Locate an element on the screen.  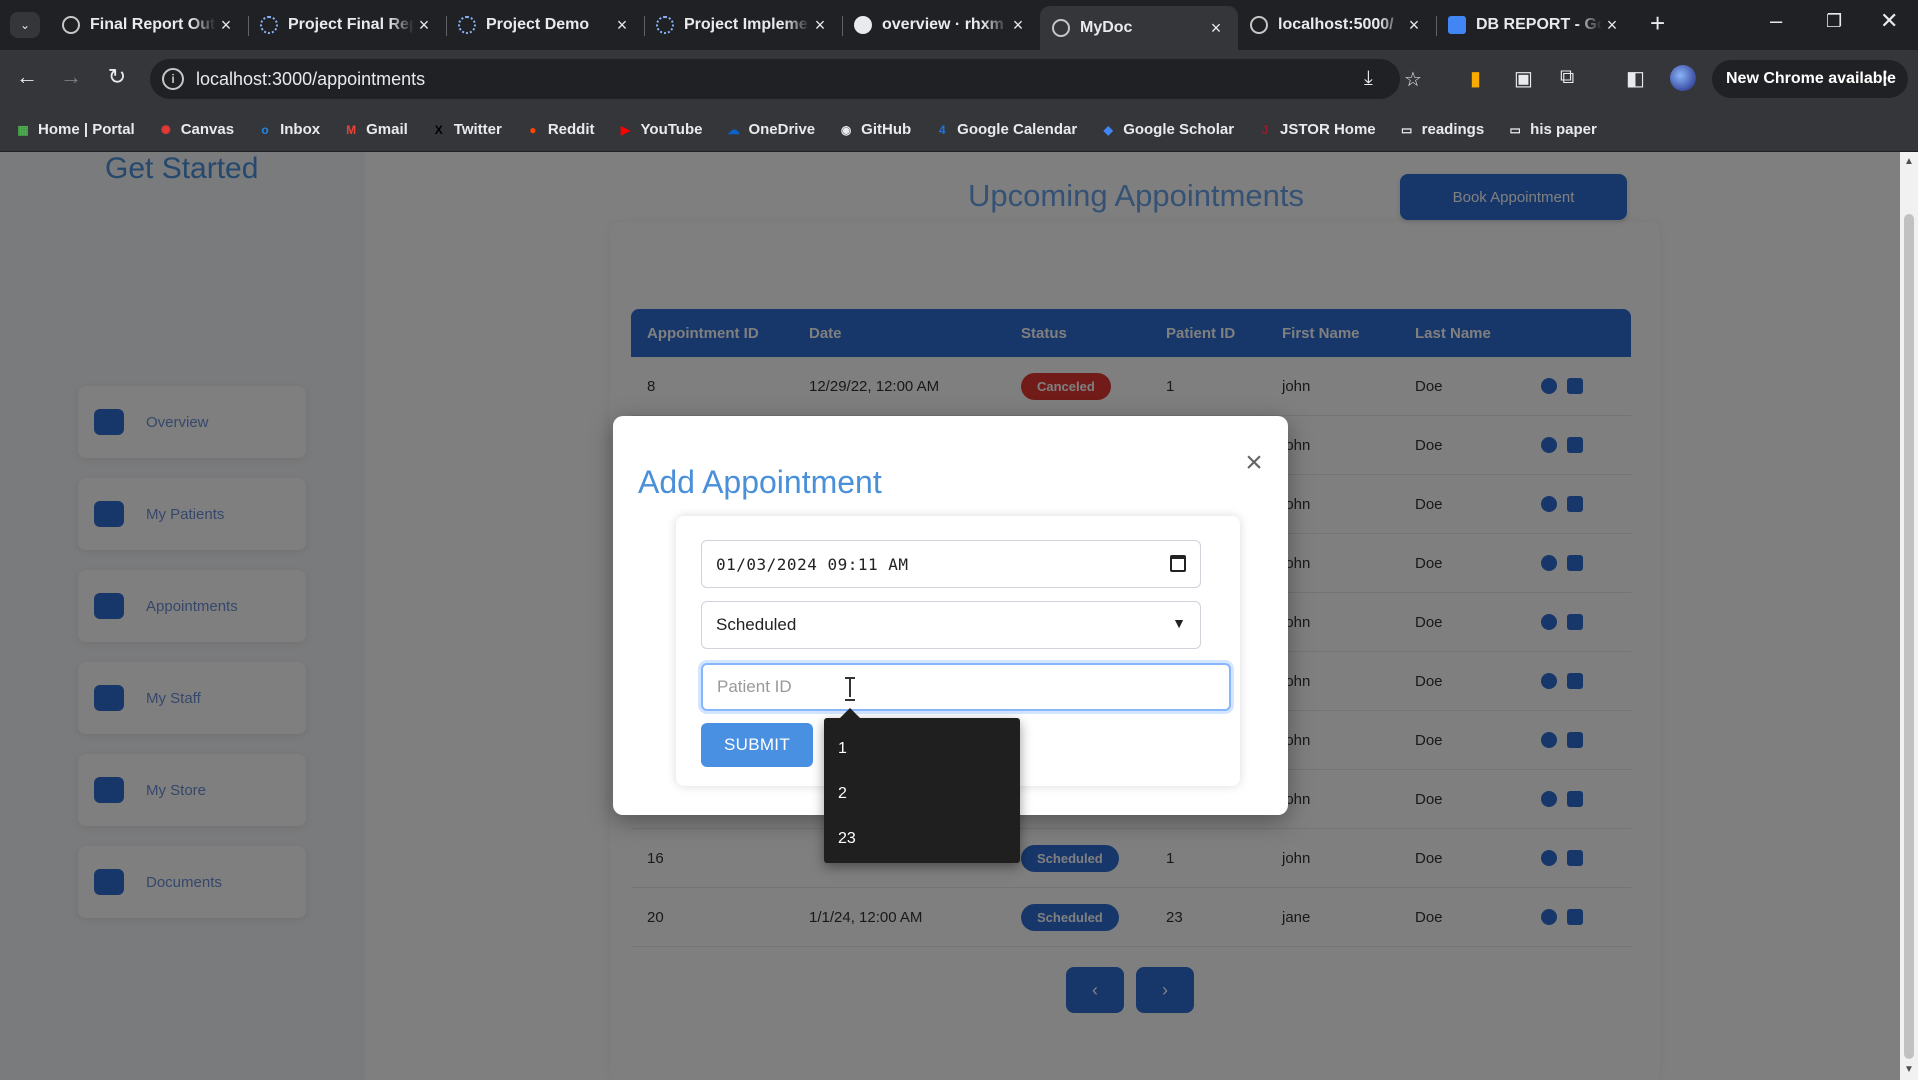
patient-id-field is located at coordinates (966, 687).